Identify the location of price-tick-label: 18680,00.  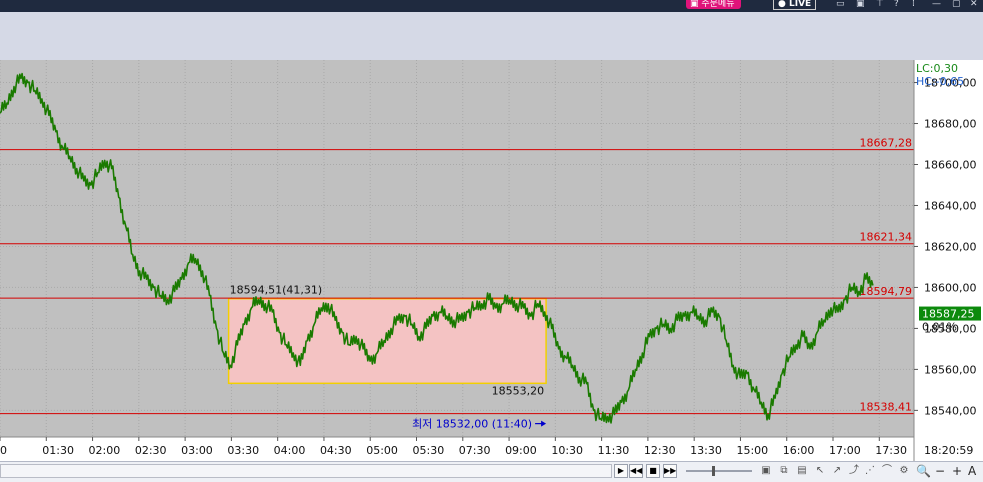
(950, 124).